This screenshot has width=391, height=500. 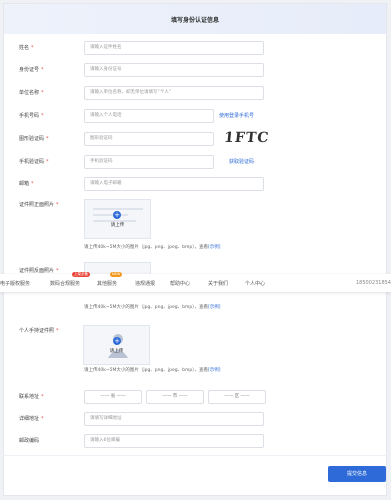 I want to click on page-title: 填写身份认证信息, so click(x=195, y=19).